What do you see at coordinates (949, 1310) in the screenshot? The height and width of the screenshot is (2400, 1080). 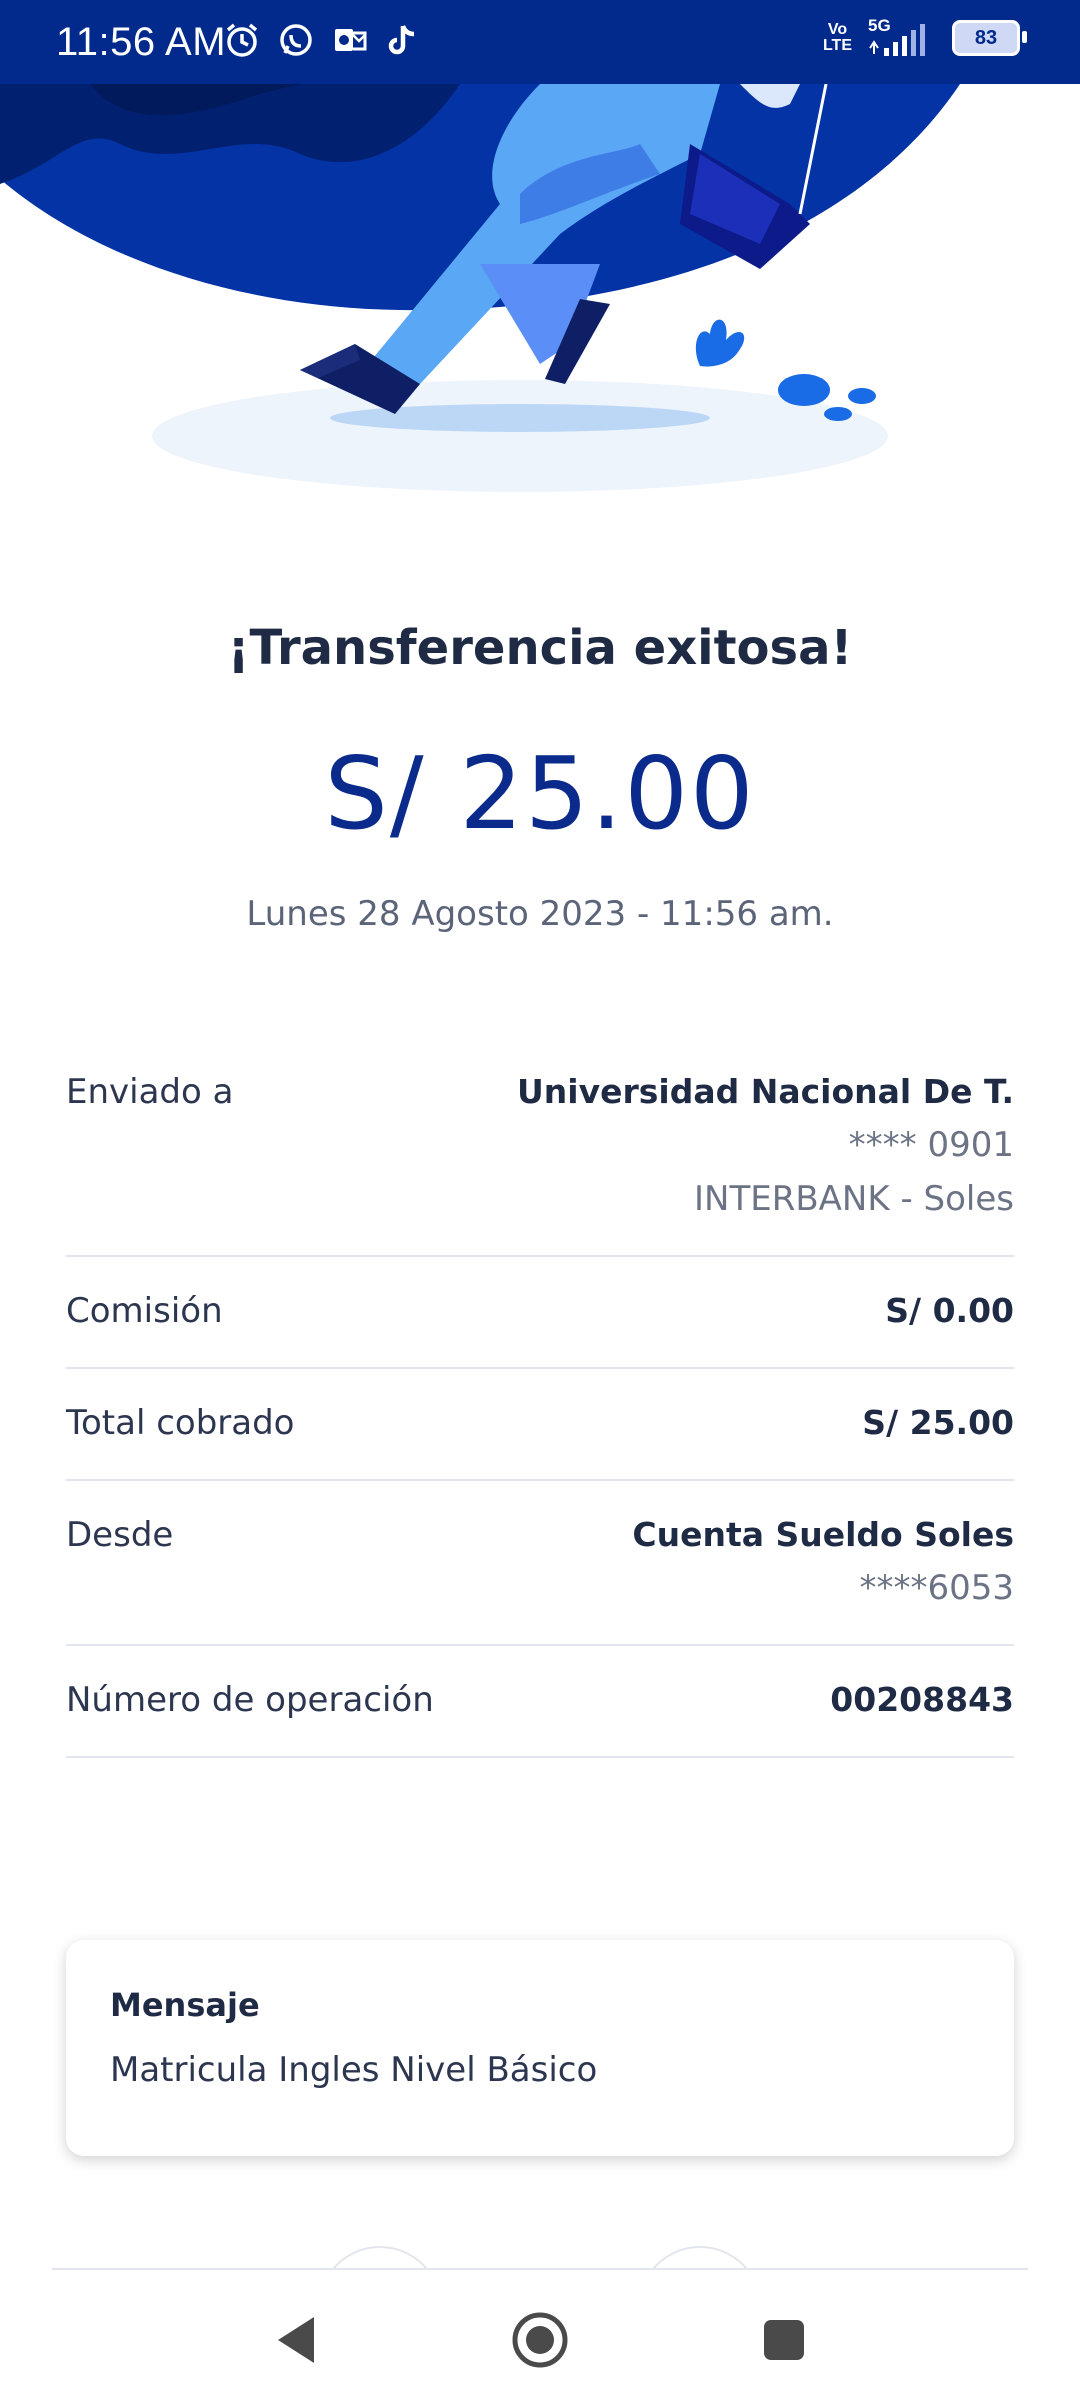 I see `commission-value: S/ 0.00` at bounding box center [949, 1310].